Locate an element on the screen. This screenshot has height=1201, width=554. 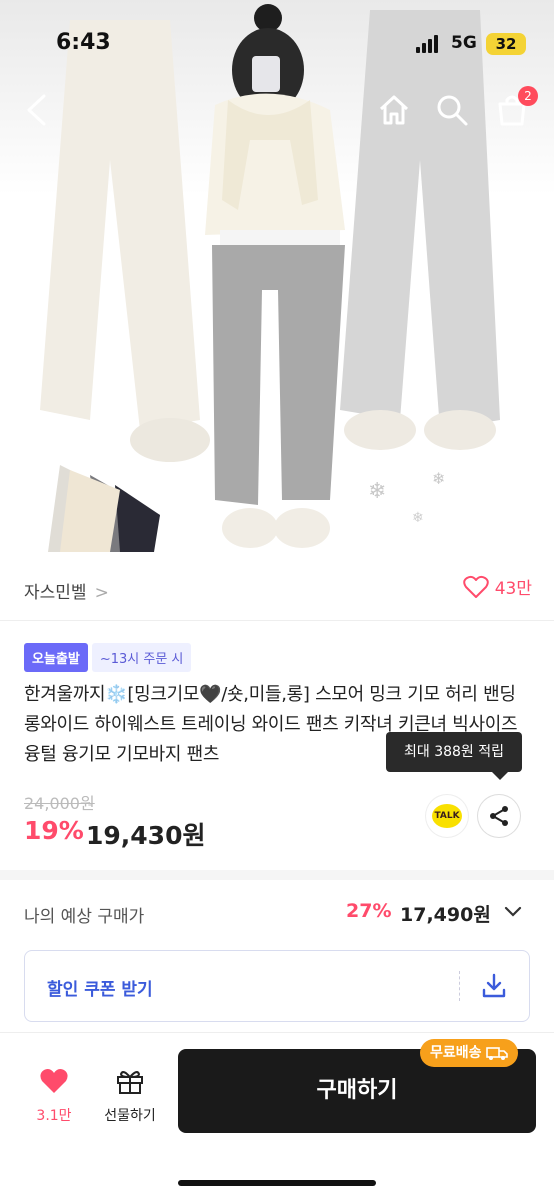
wish-count: 3.1만 is located at coordinates (54, 1116).